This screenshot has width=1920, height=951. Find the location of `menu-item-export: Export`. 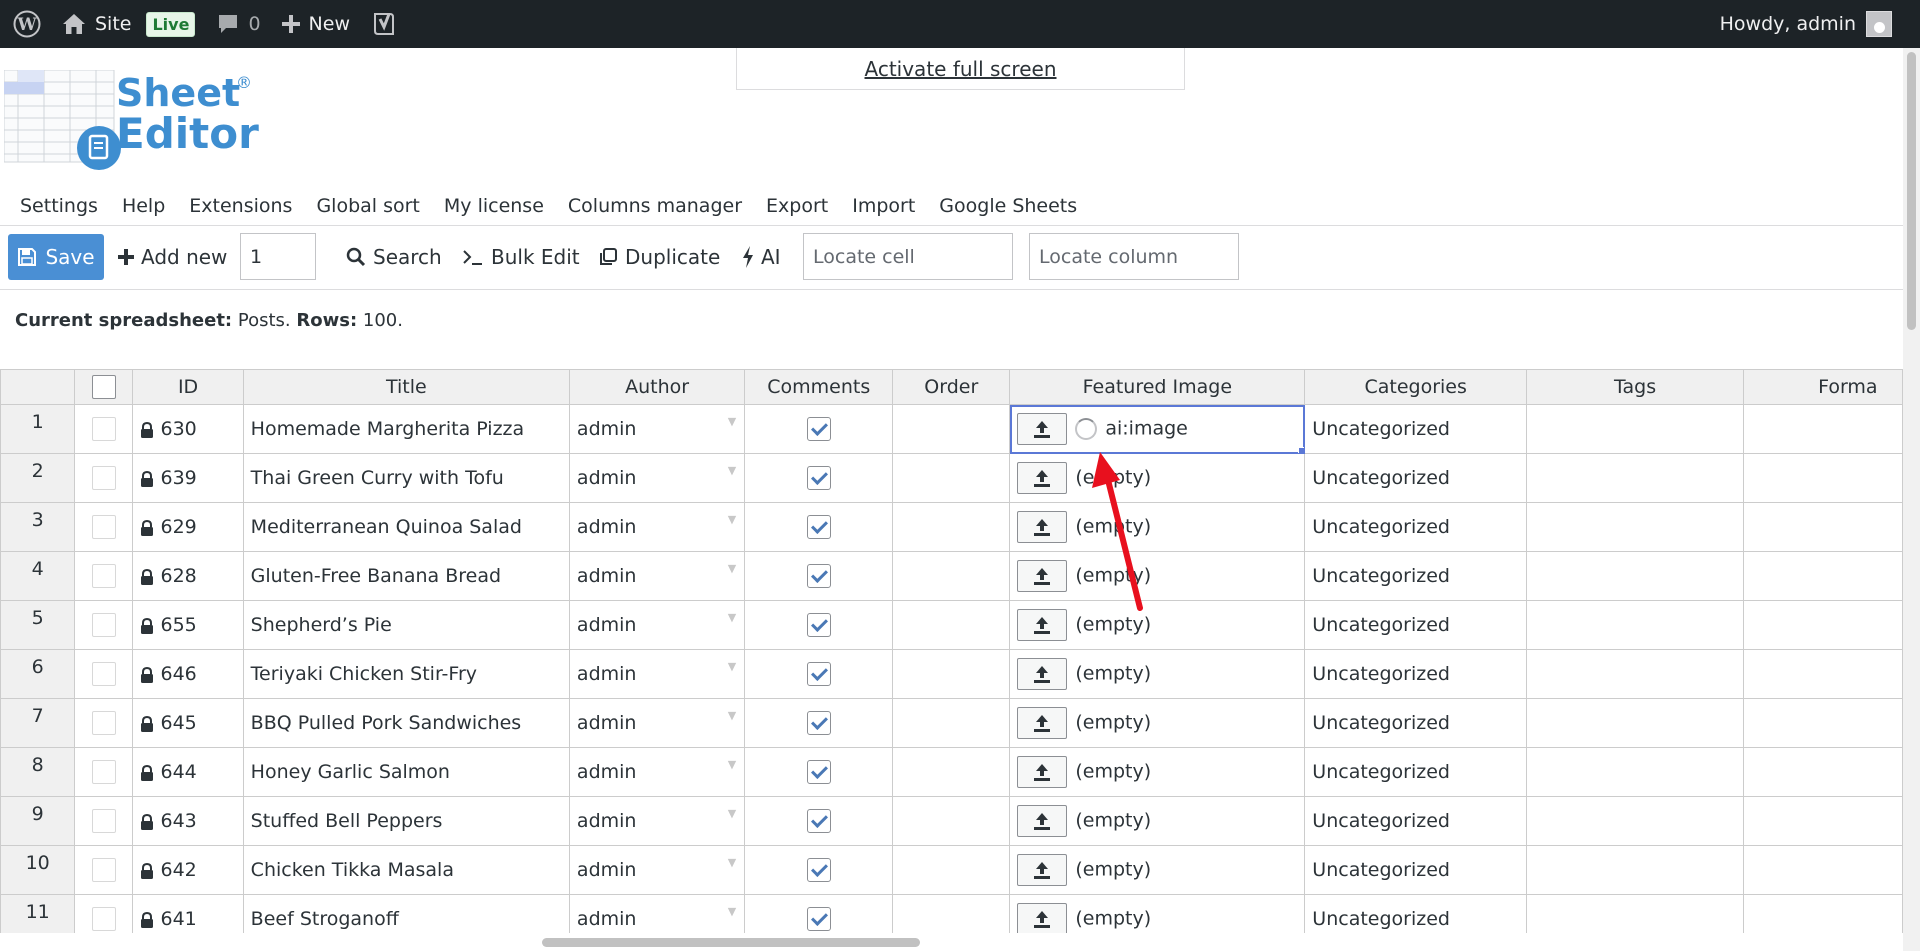

menu-item-export: Export is located at coordinates (797, 206).